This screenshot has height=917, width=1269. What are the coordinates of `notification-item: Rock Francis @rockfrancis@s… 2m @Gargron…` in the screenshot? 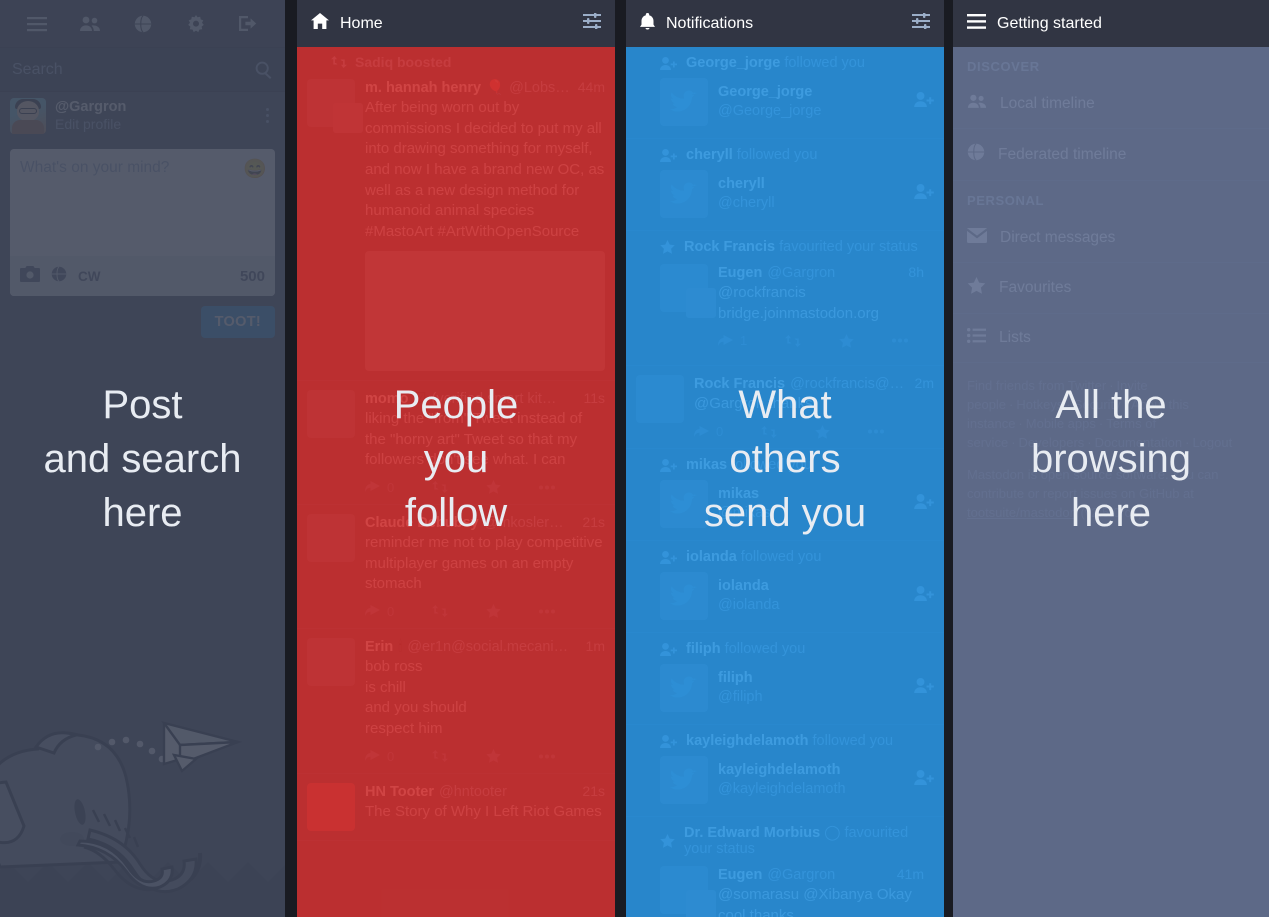 It's located at (785, 408).